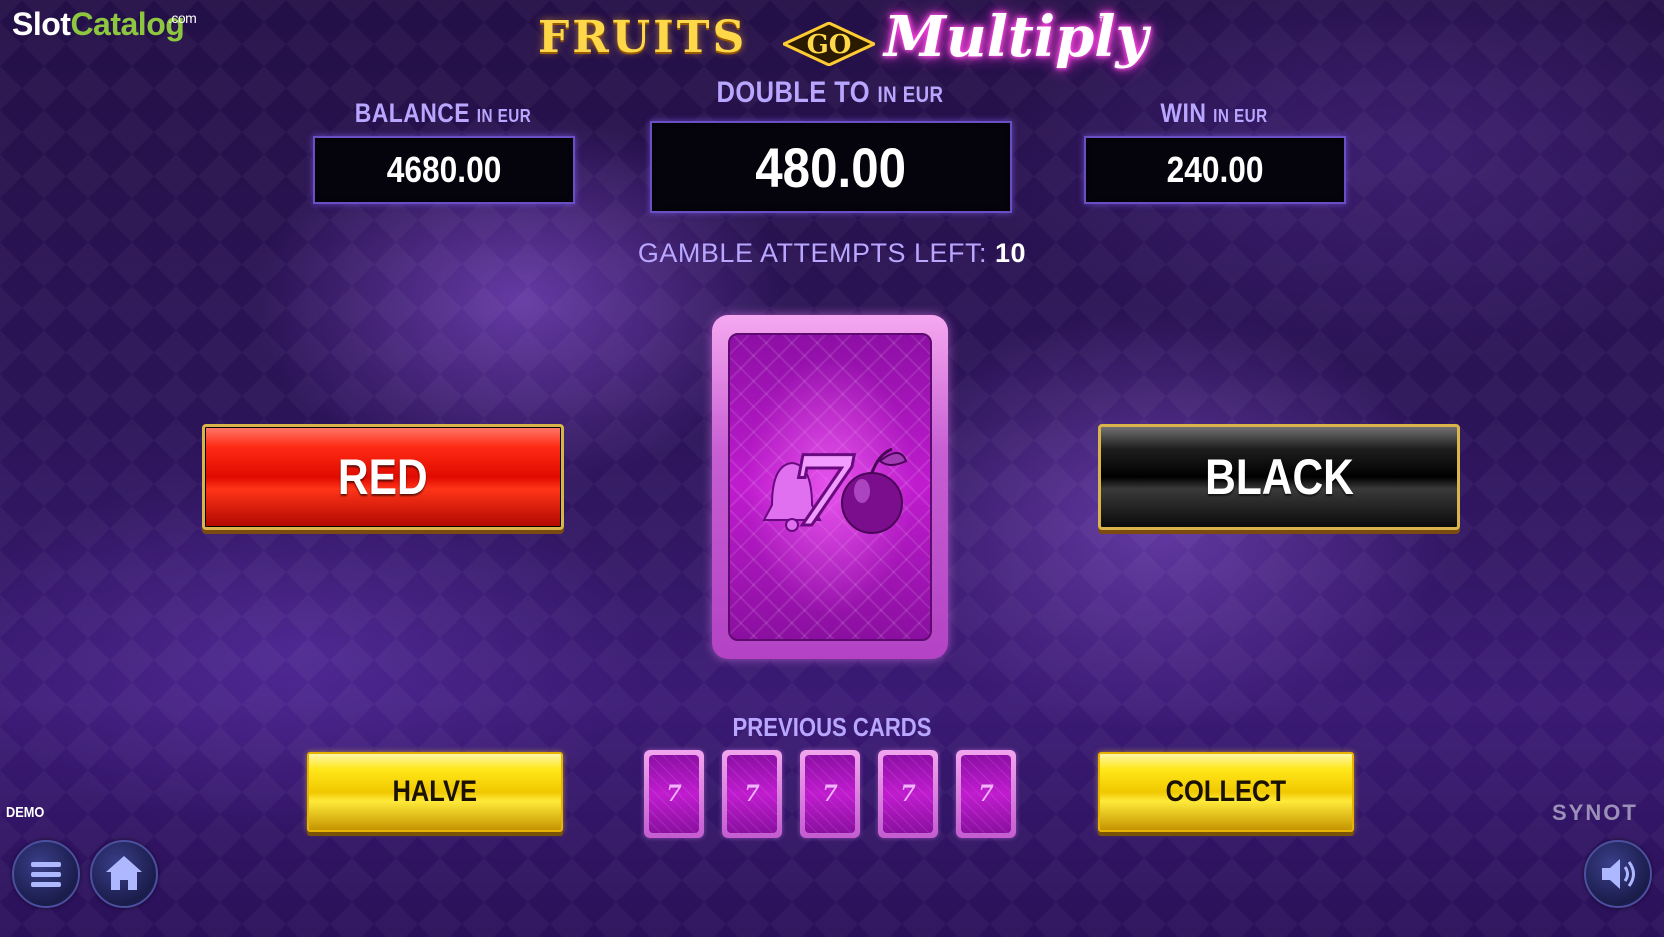 This screenshot has width=1664, height=937. I want to click on game-title-go-badge: GO, so click(829, 44).